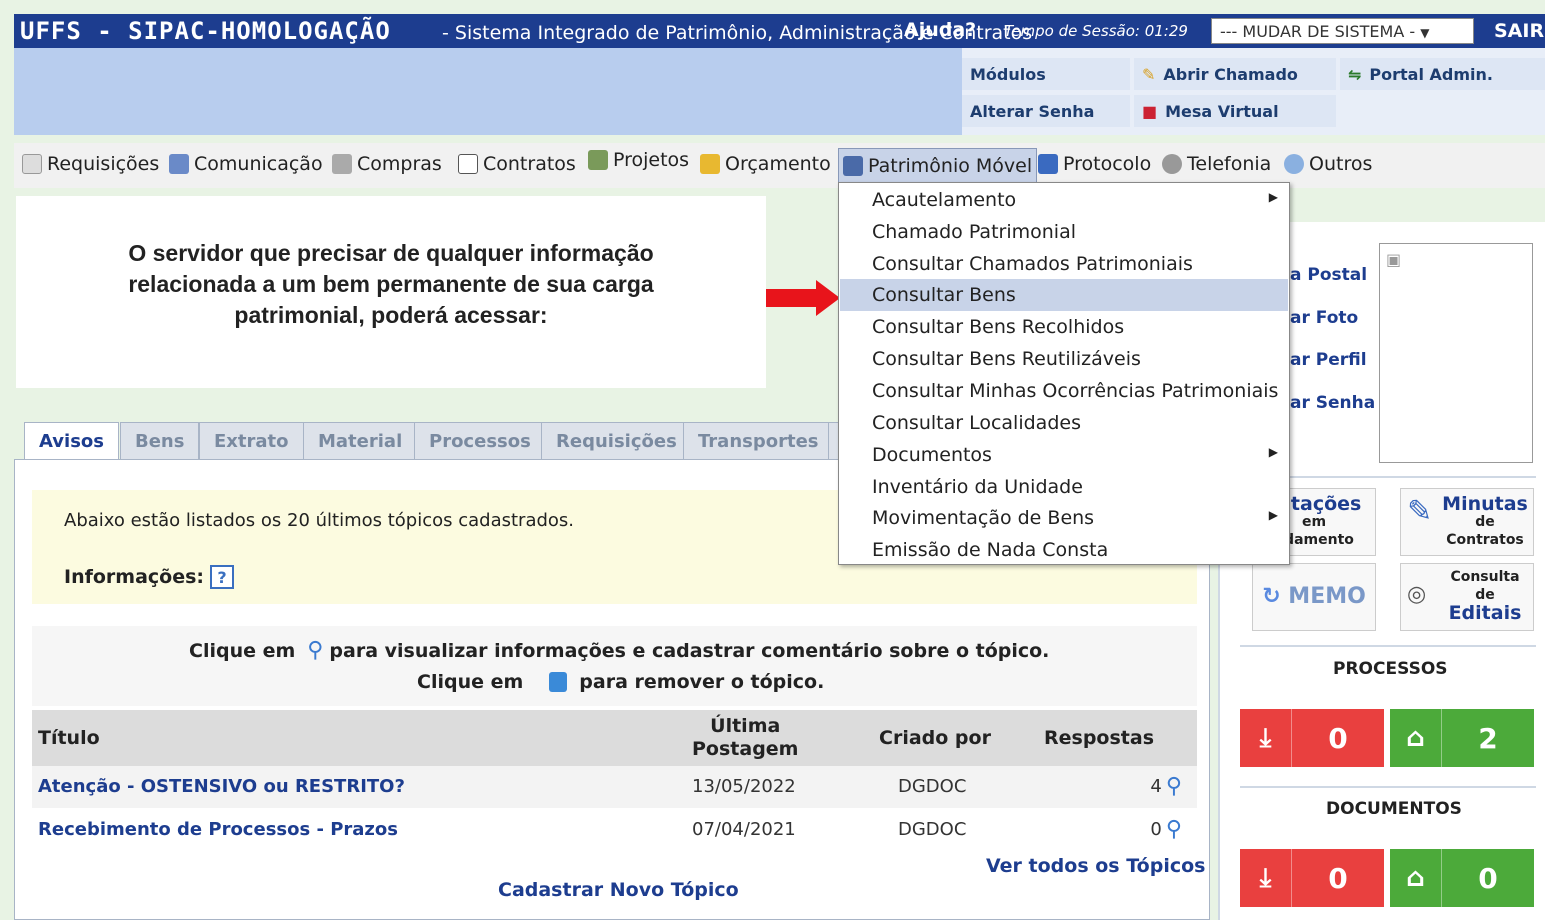  Describe the element at coordinates (1338, 878) in the screenshot. I see `documentos-inbox-count: 0` at that location.